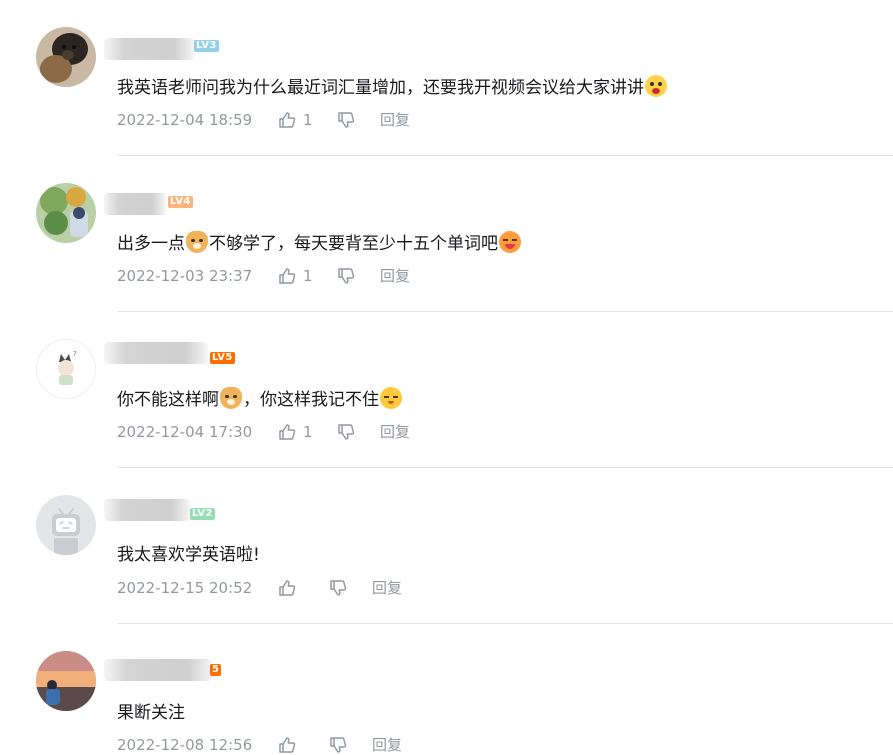 Image resolution: width=893 pixels, height=755 pixels. I want to click on comment-date: 2022-12-15 20:52, so click(185, 588).